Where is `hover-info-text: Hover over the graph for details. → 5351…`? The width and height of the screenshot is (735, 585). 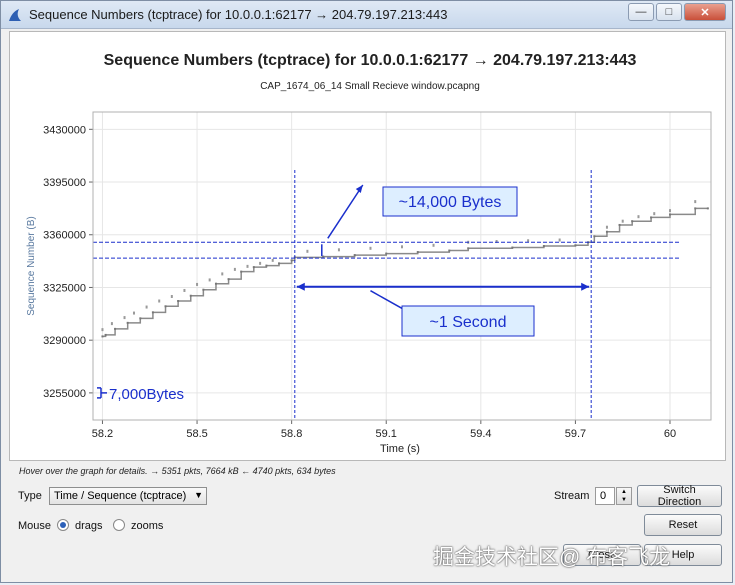
hover-info-text: Hover over the graph for details. → 5351… is located at coordinates (177, 471).